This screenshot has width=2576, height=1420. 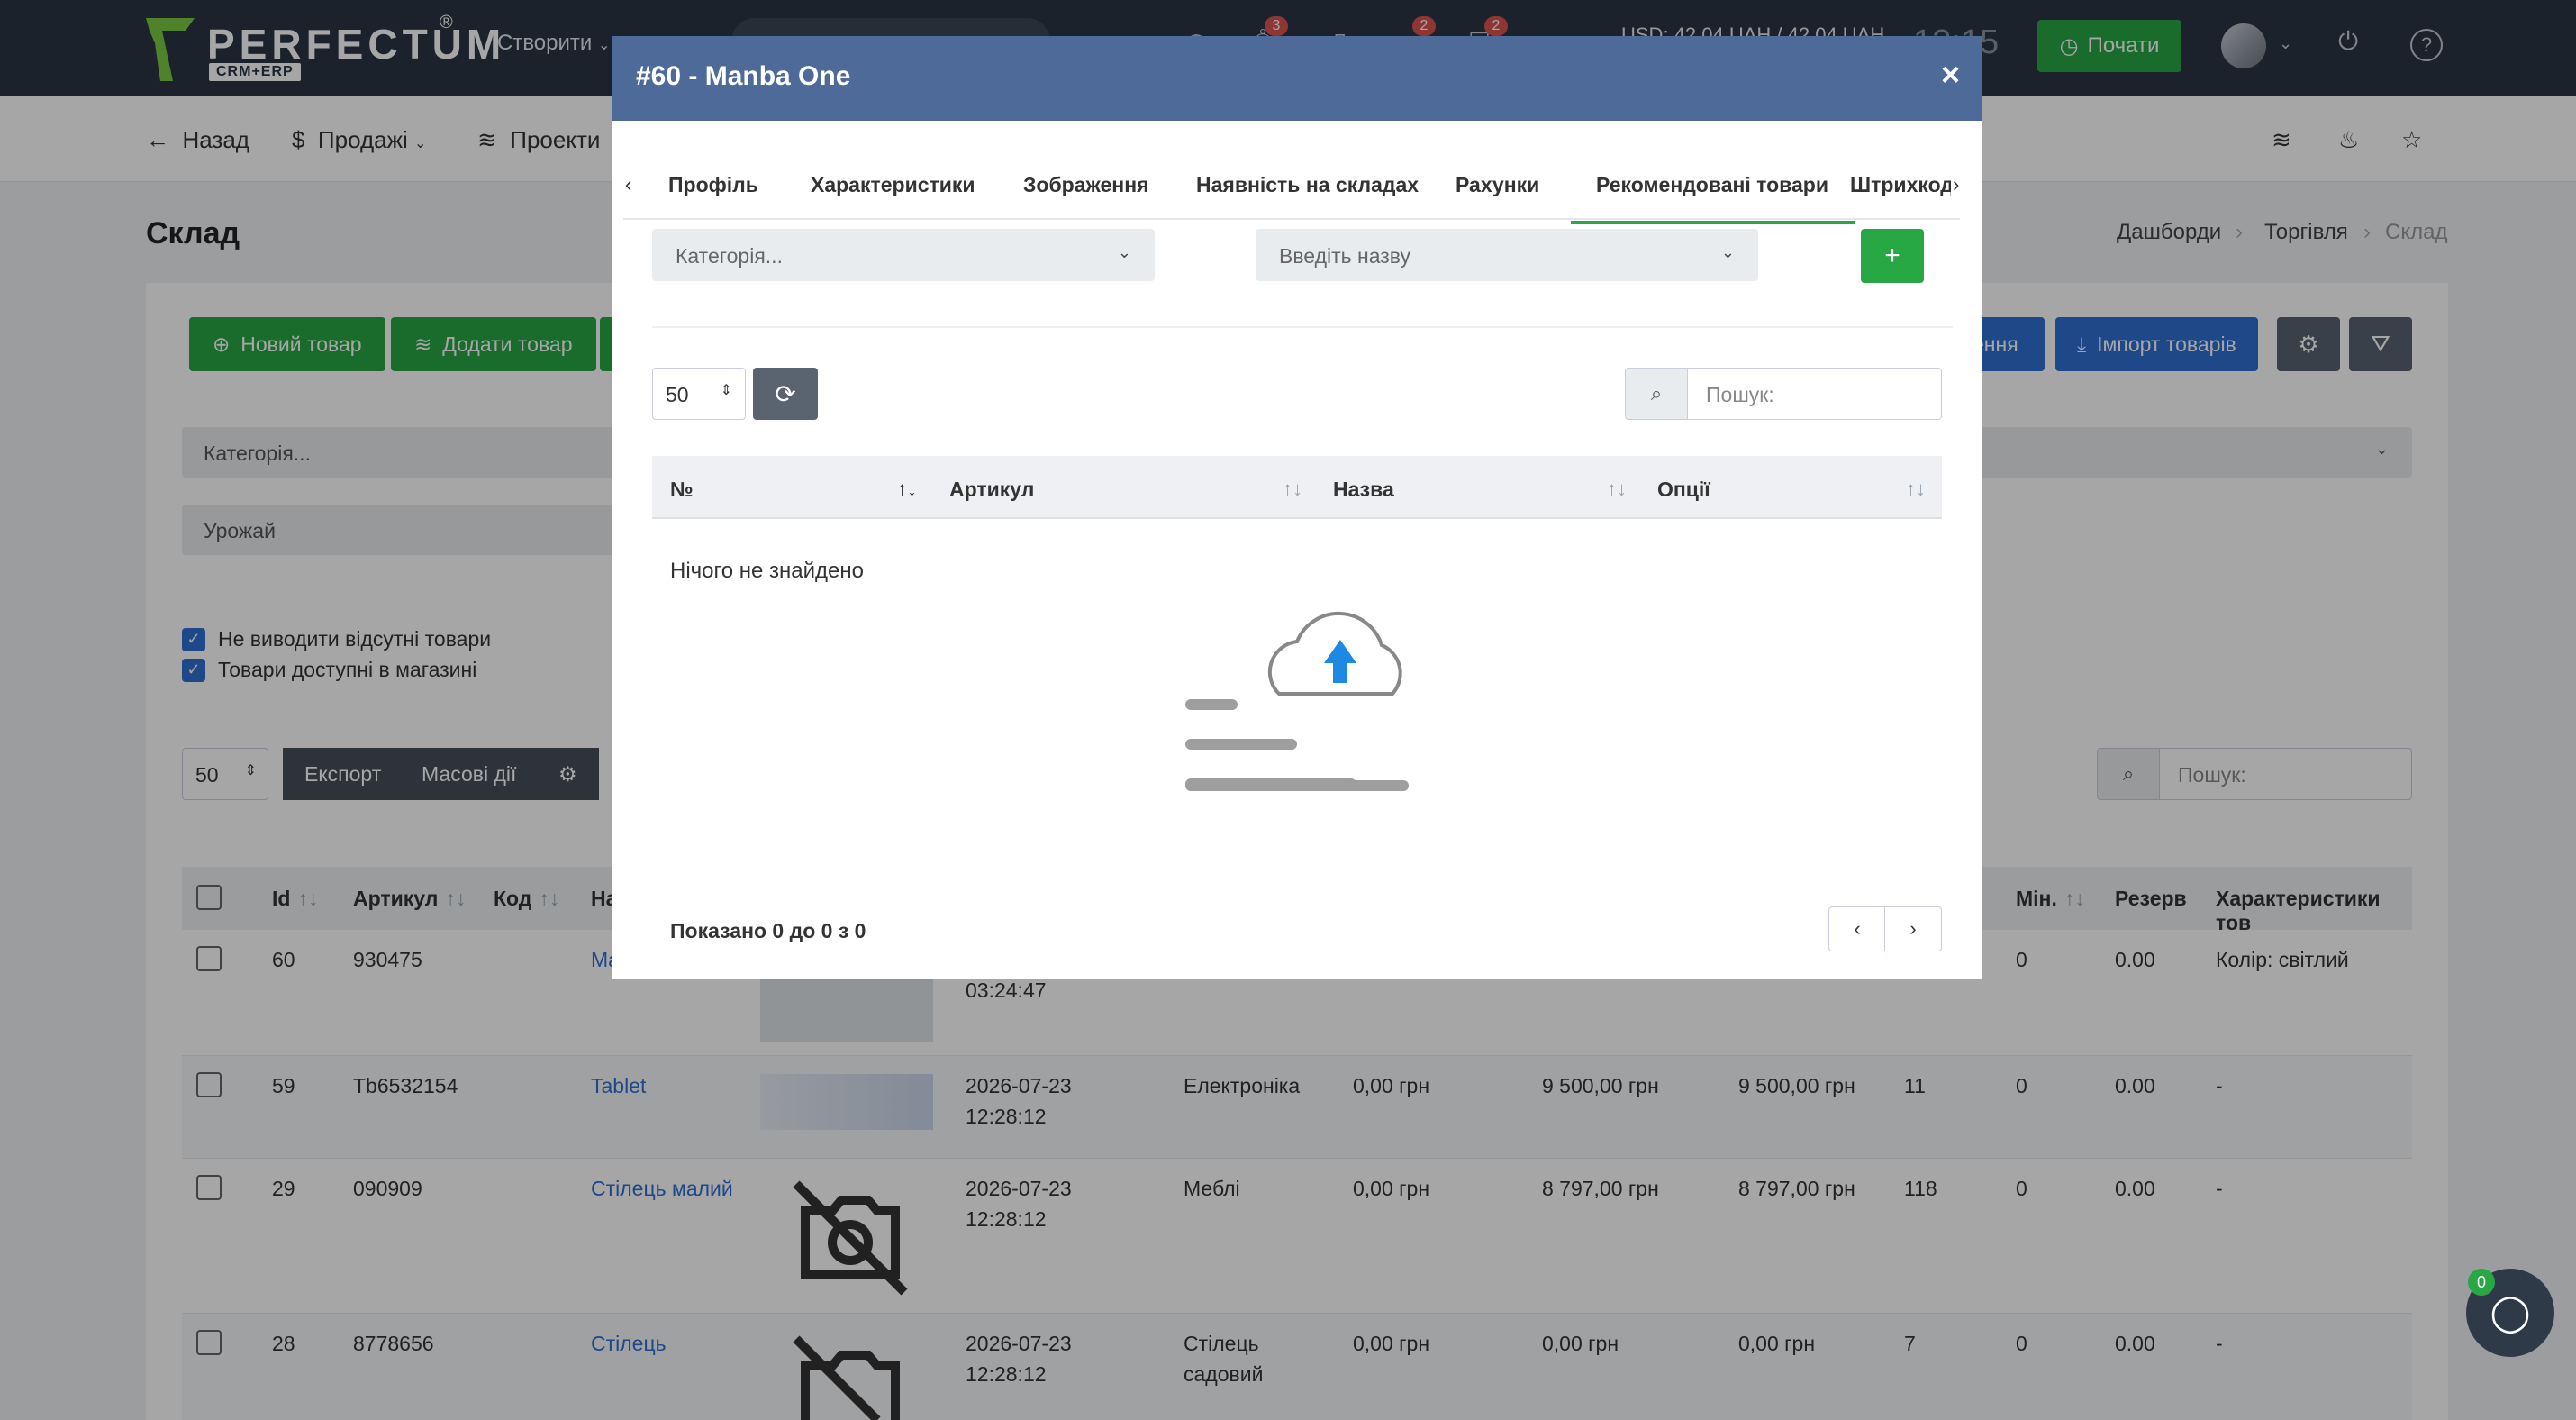 What do you see at coordinates (768, 930) in the screenshot?
I see `table-info: Показано 0 до 0 з 0` at bounding box center [768, 930].